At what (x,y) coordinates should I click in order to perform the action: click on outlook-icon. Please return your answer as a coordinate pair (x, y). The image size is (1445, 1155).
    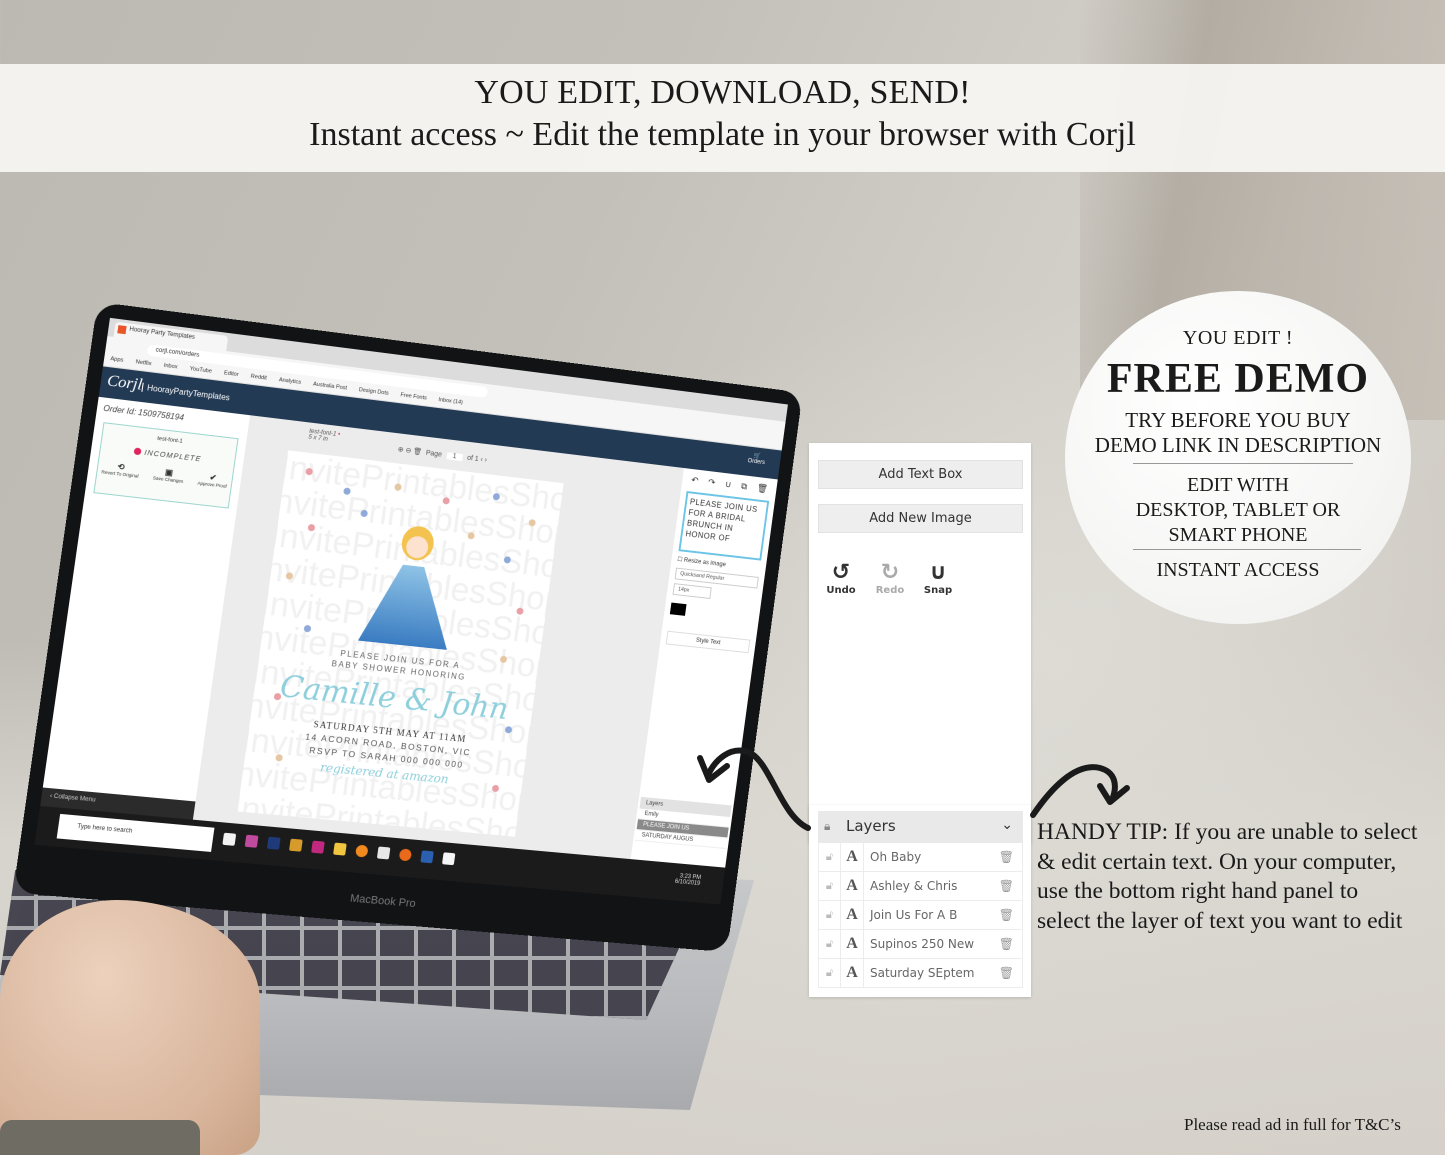
    Looking at the image, I should click on (427, 857).